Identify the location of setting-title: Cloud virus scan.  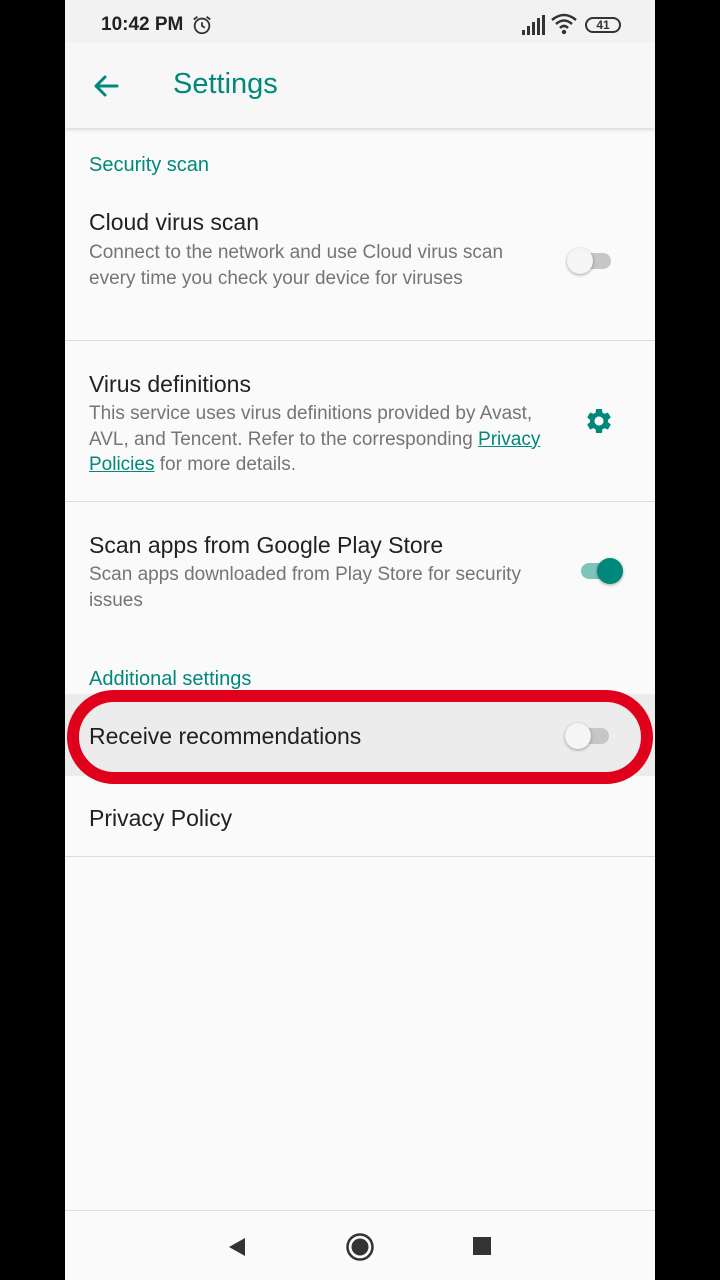
(174, 222).